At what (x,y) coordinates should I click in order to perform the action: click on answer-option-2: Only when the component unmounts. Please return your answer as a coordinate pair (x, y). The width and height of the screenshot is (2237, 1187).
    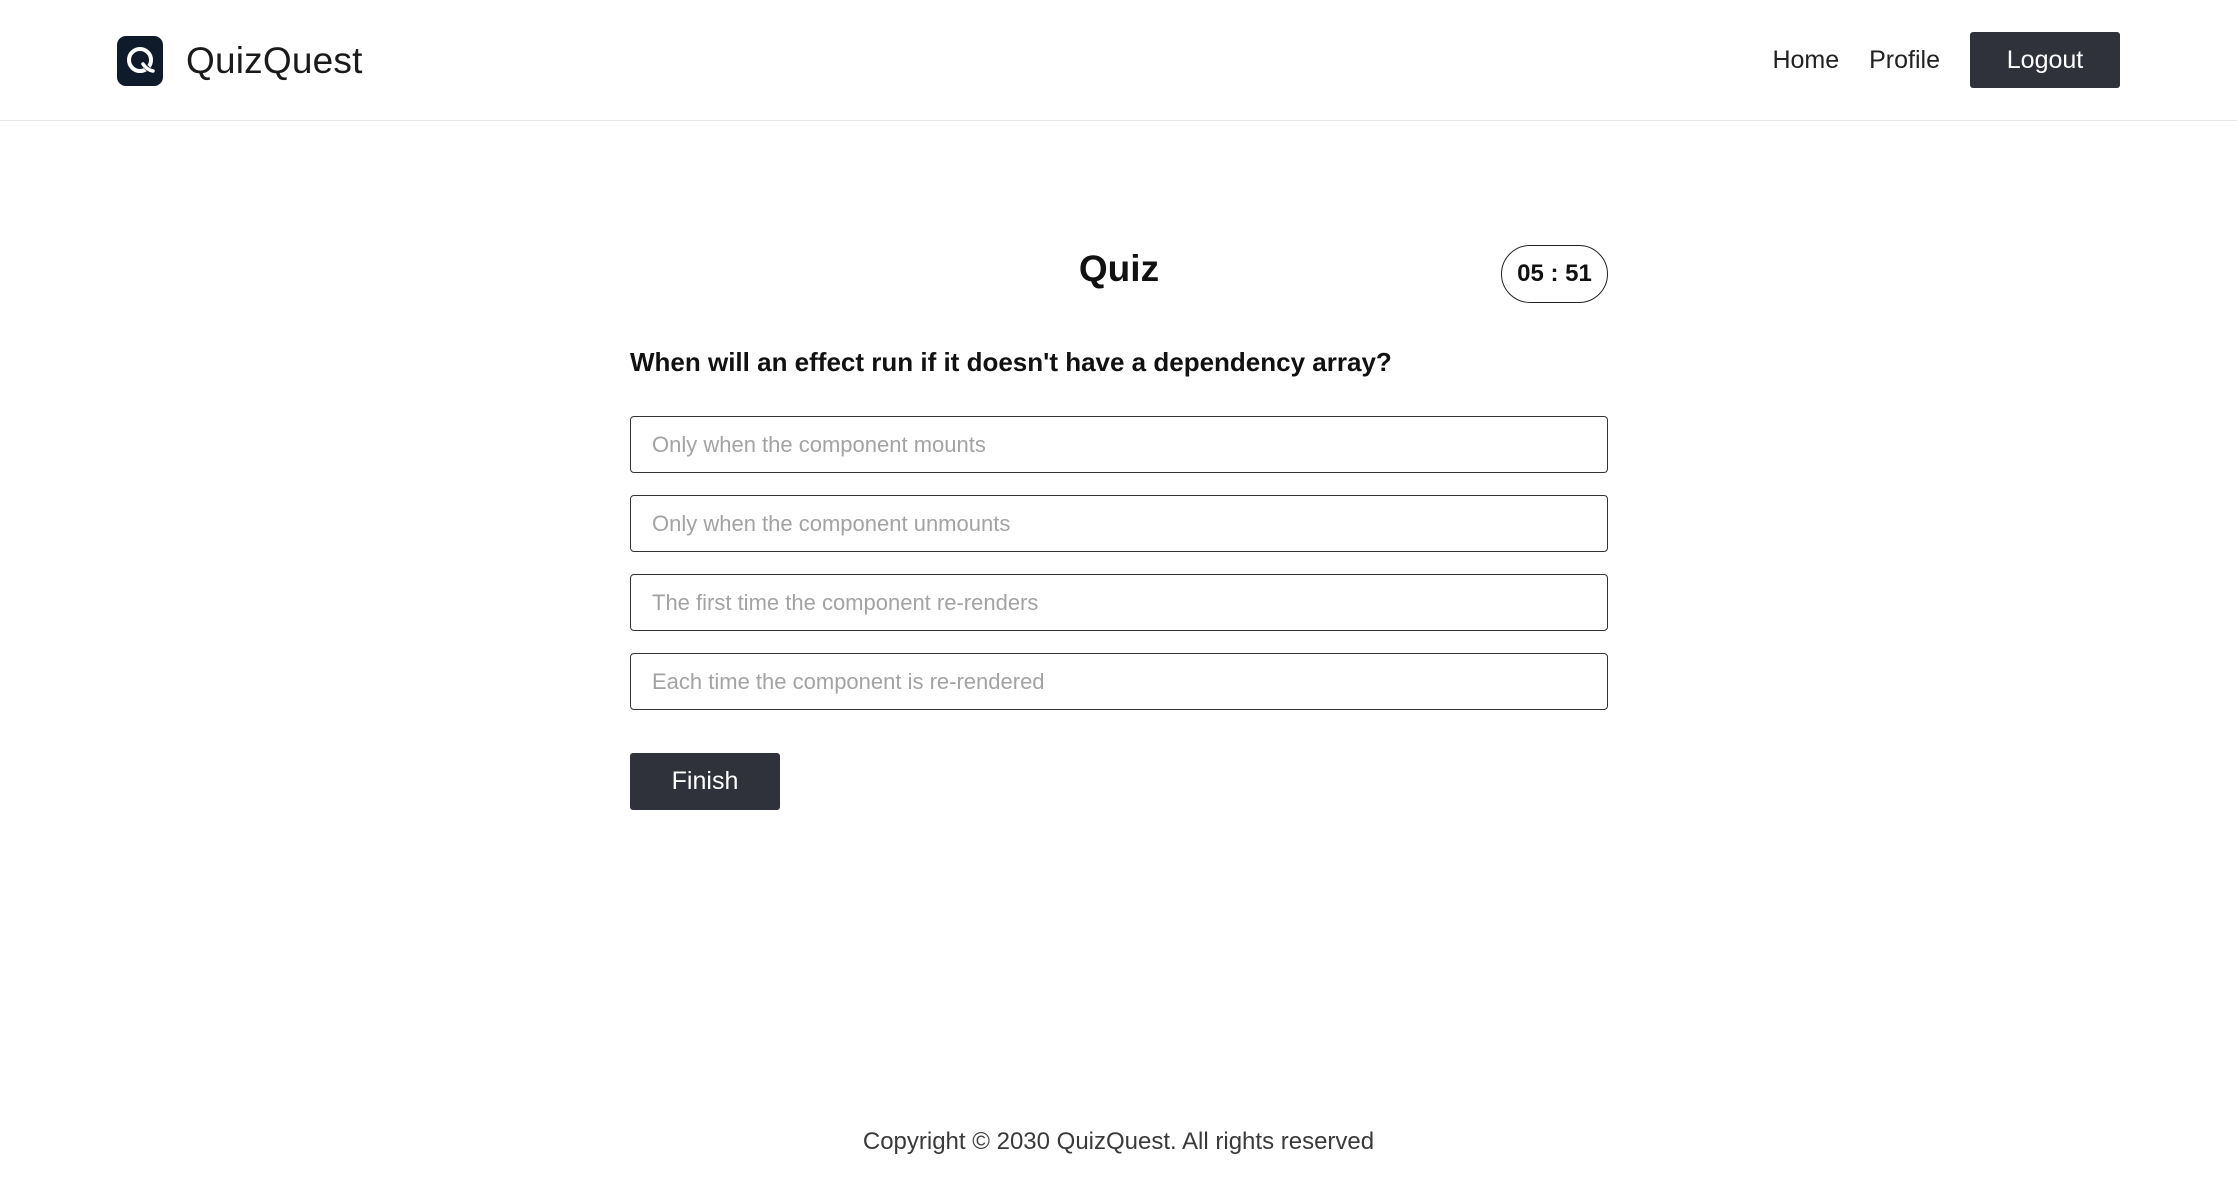
    Looking at the image, I should click on (1119, 523).